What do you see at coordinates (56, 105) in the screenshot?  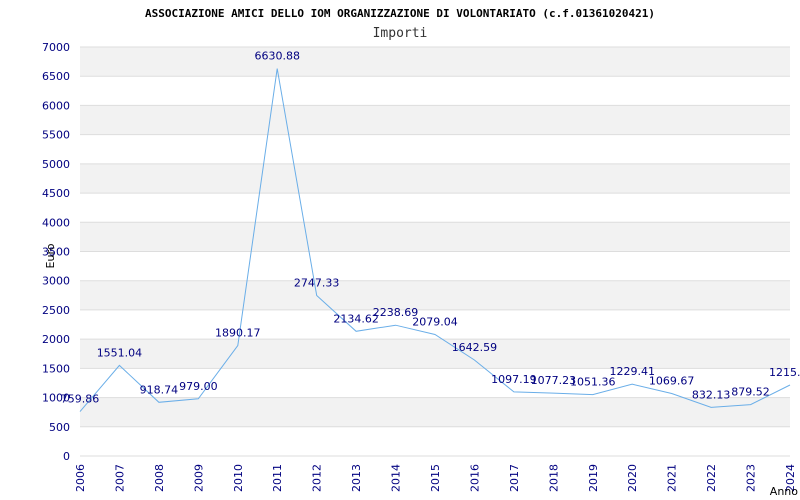 I see `y-tick-label: 6000` at bounding box center [56, 105].